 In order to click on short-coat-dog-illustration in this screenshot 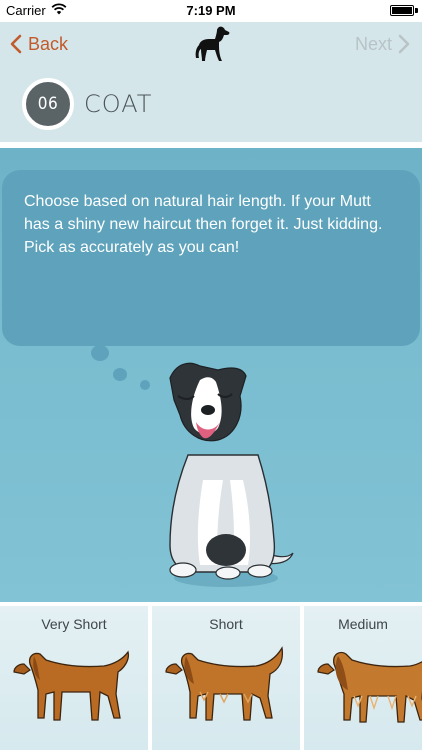, I will do `click(224, 683)`.